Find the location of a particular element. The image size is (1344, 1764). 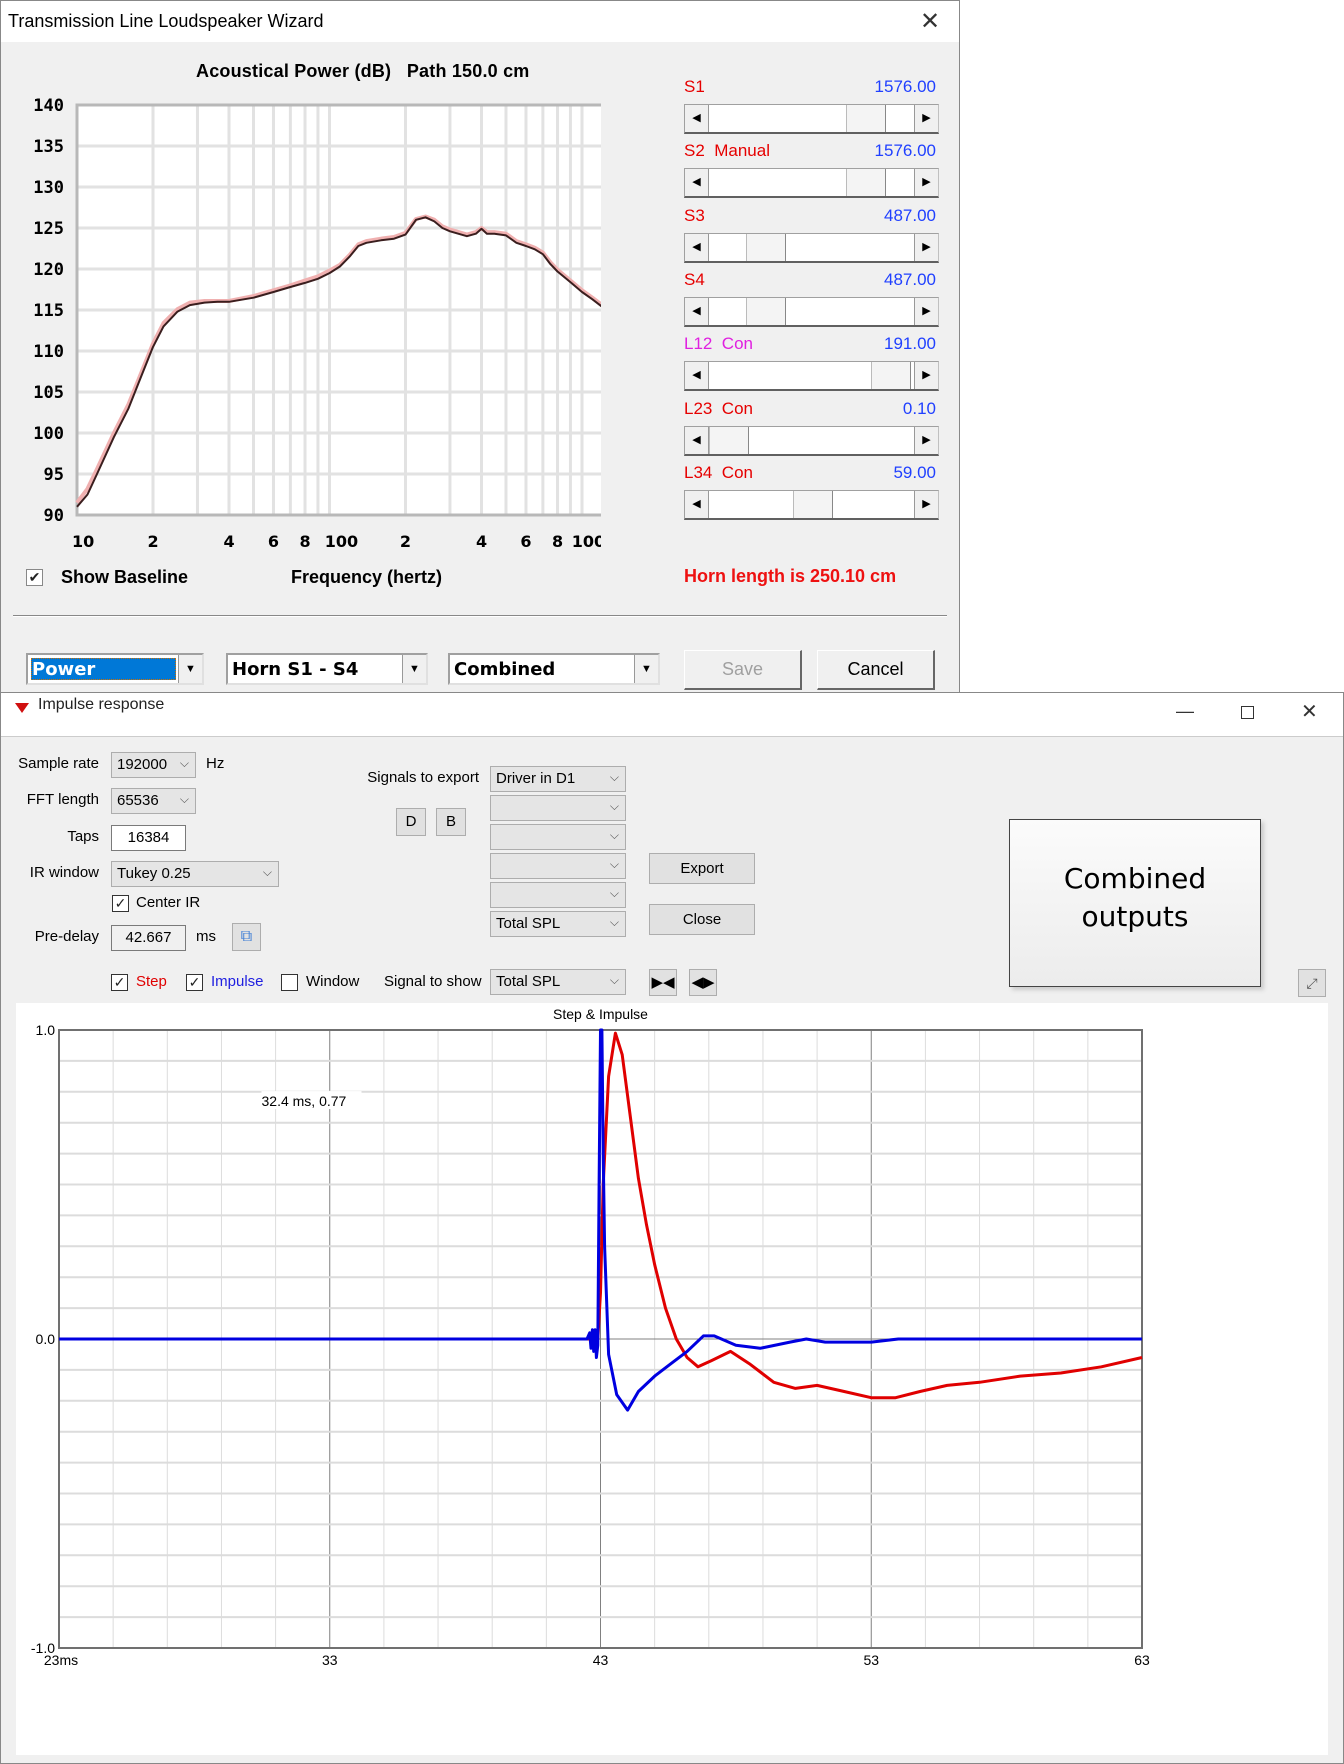

sample-rate-select: 192000 ⌵ is located at coordinates (153, 765).